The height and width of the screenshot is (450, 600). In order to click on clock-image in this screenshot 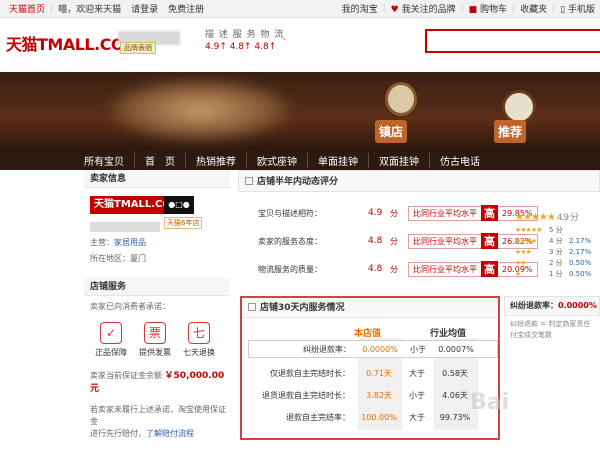, I will do `click(401, 99)`.